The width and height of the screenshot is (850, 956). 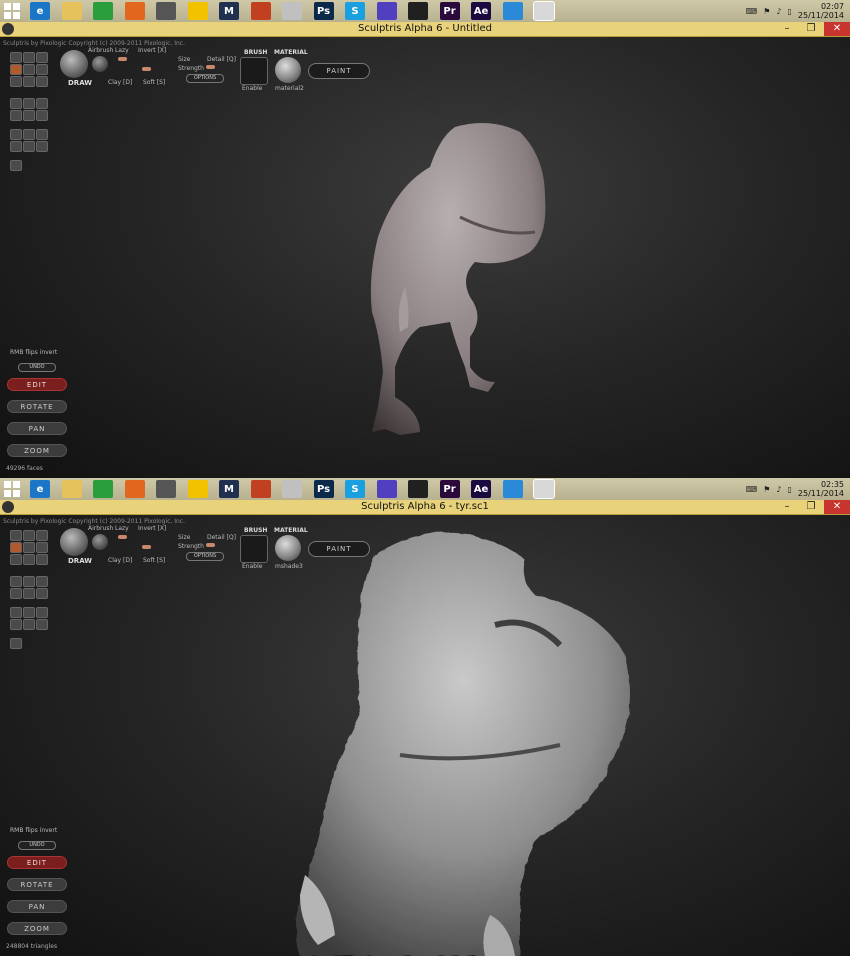 I want to click on internet-explorer-icon: e, so click(x=40, y=489).